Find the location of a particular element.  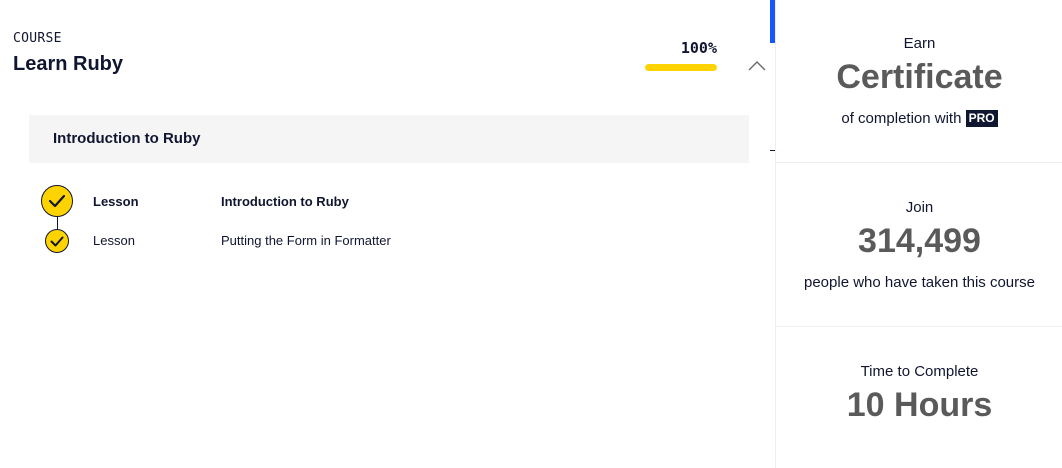

time-pre: Time to Complete is located at coordinates (919, 371).